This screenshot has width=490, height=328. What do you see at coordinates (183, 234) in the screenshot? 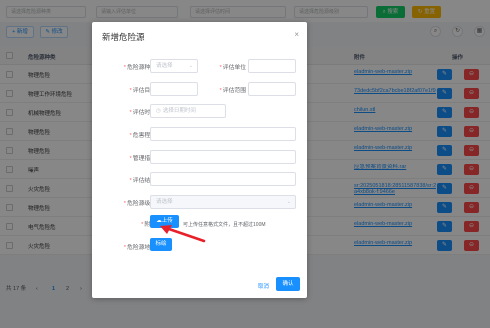
I see `annotation-arrow-icon` at bounding box center [183, 234].